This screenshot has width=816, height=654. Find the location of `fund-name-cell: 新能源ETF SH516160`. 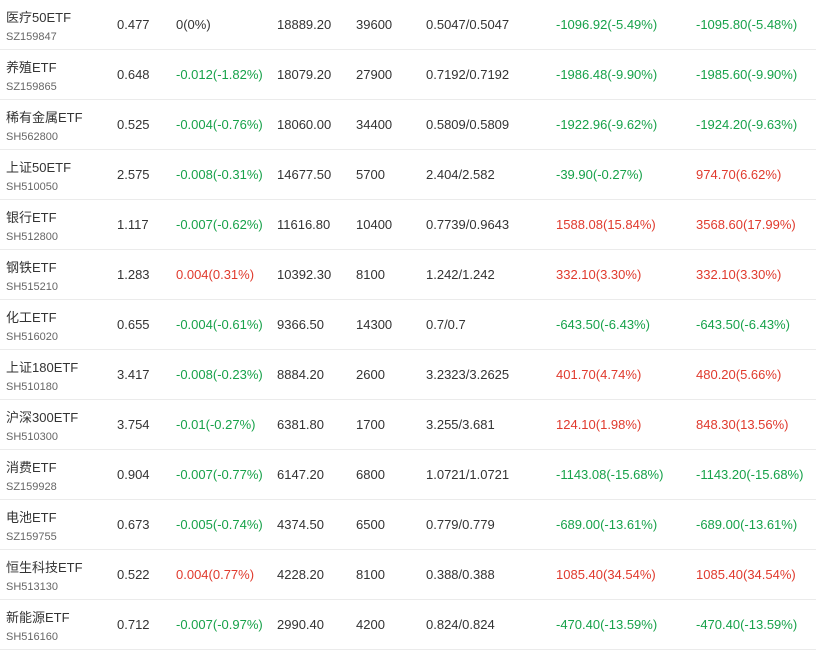

fund-name-cell: 新能源ETF SH516160 is located at coordinates (38, 624).